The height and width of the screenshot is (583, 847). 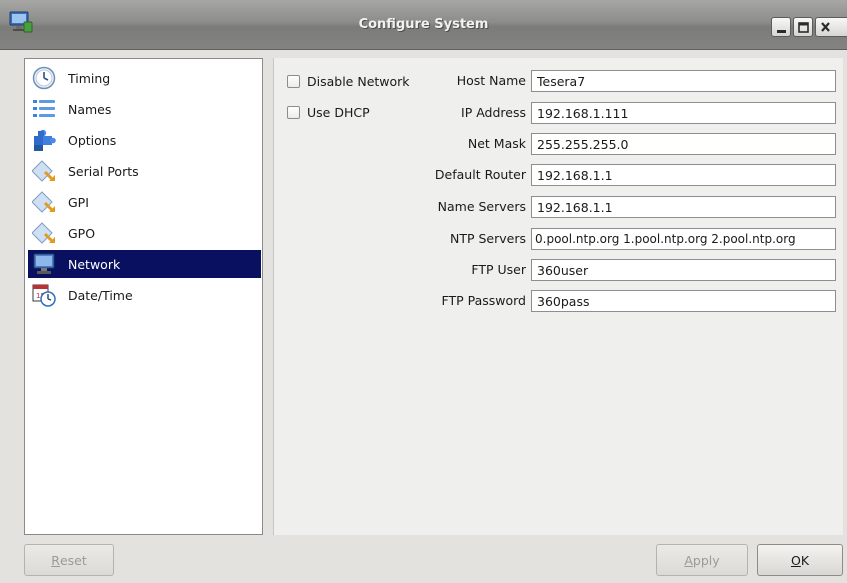 I want to click on ok-label: K, so click(x=805, y=560).